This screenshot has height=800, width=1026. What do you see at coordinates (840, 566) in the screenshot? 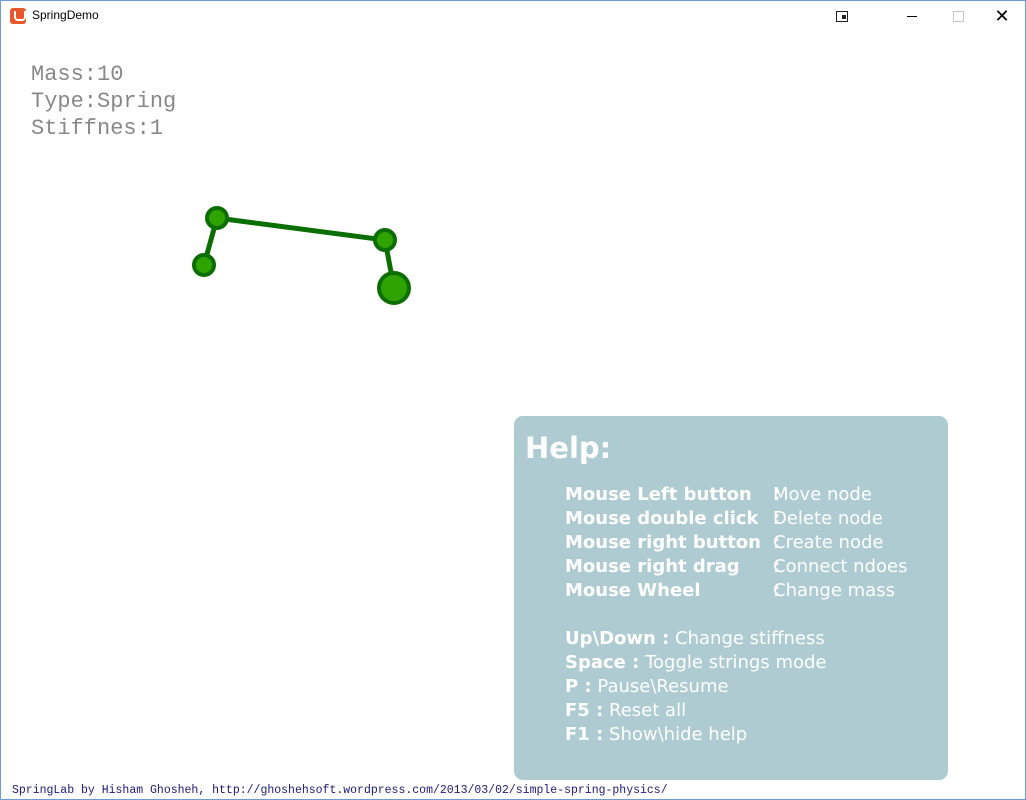
I see `help-desc: Connect ndoes` at bounding box center [840, 566].